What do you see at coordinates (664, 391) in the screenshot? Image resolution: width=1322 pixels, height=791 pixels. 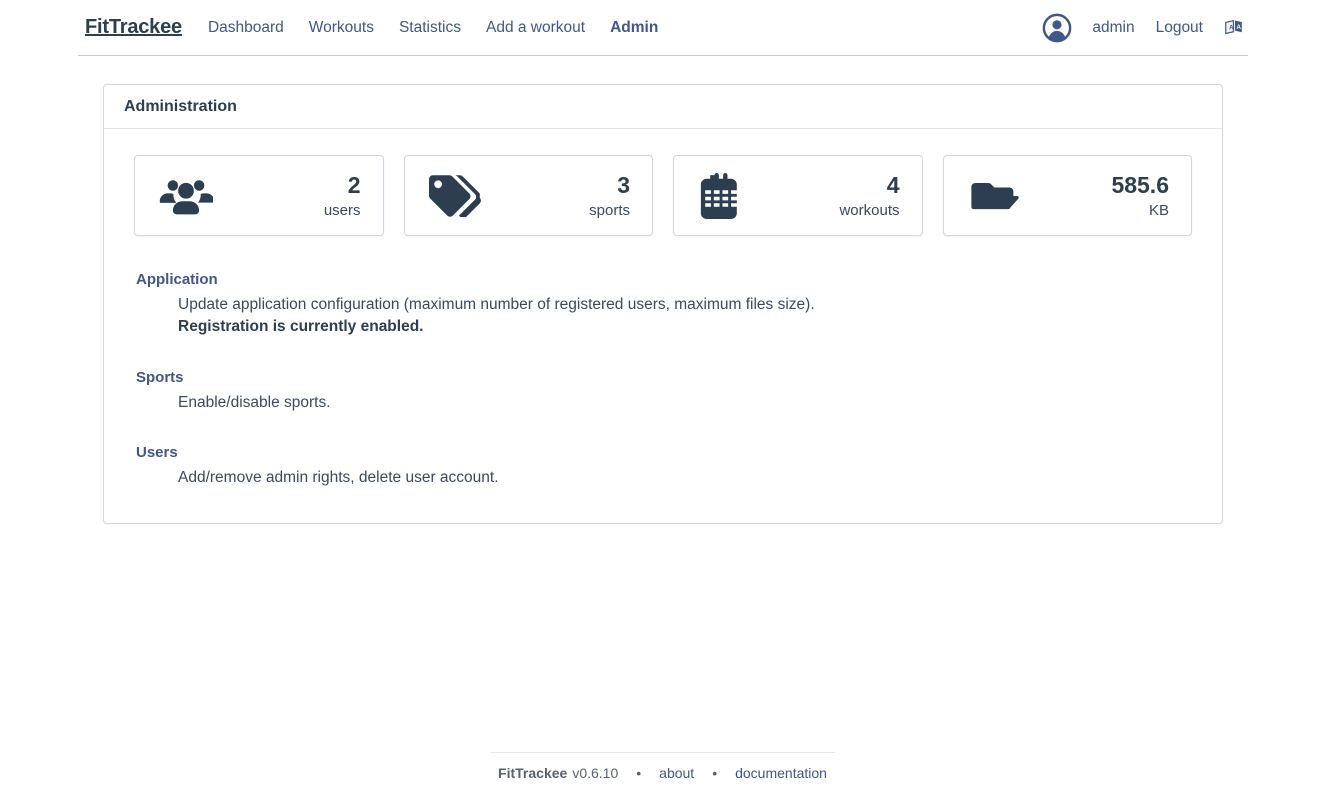 I see `admin-section-sports: Sports Enable/disable sports.` at bounding box center [664, 391].